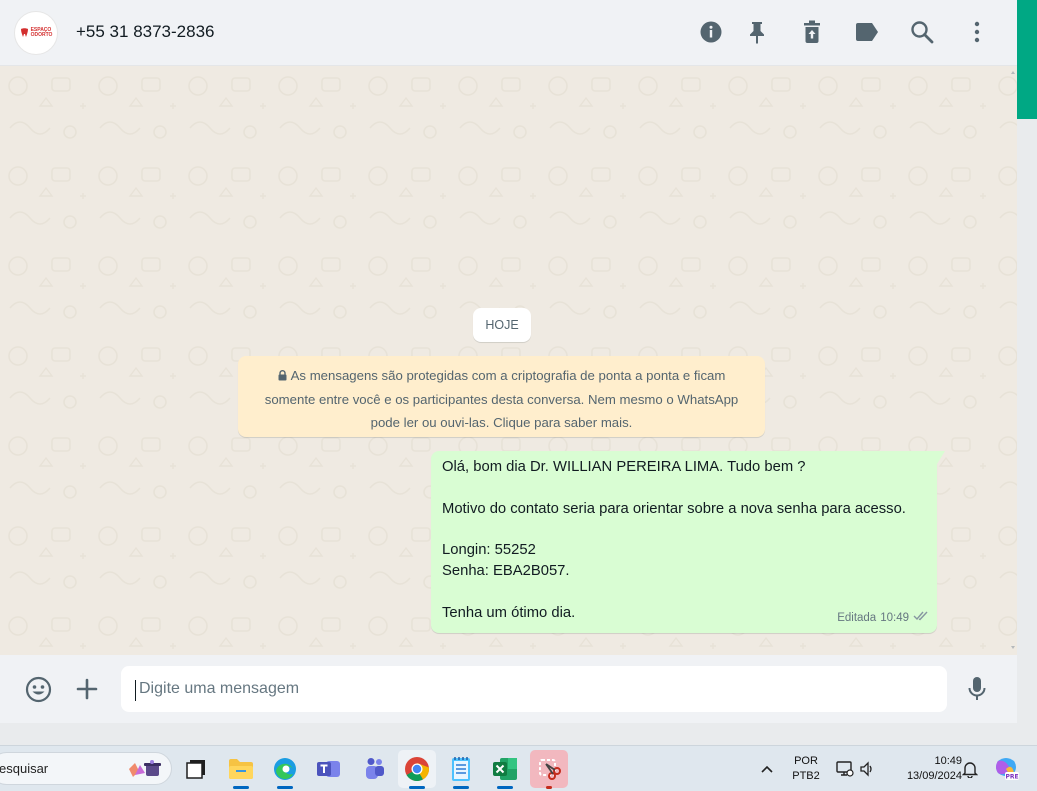  I want to click on double-check-icon, so click(921, 618).